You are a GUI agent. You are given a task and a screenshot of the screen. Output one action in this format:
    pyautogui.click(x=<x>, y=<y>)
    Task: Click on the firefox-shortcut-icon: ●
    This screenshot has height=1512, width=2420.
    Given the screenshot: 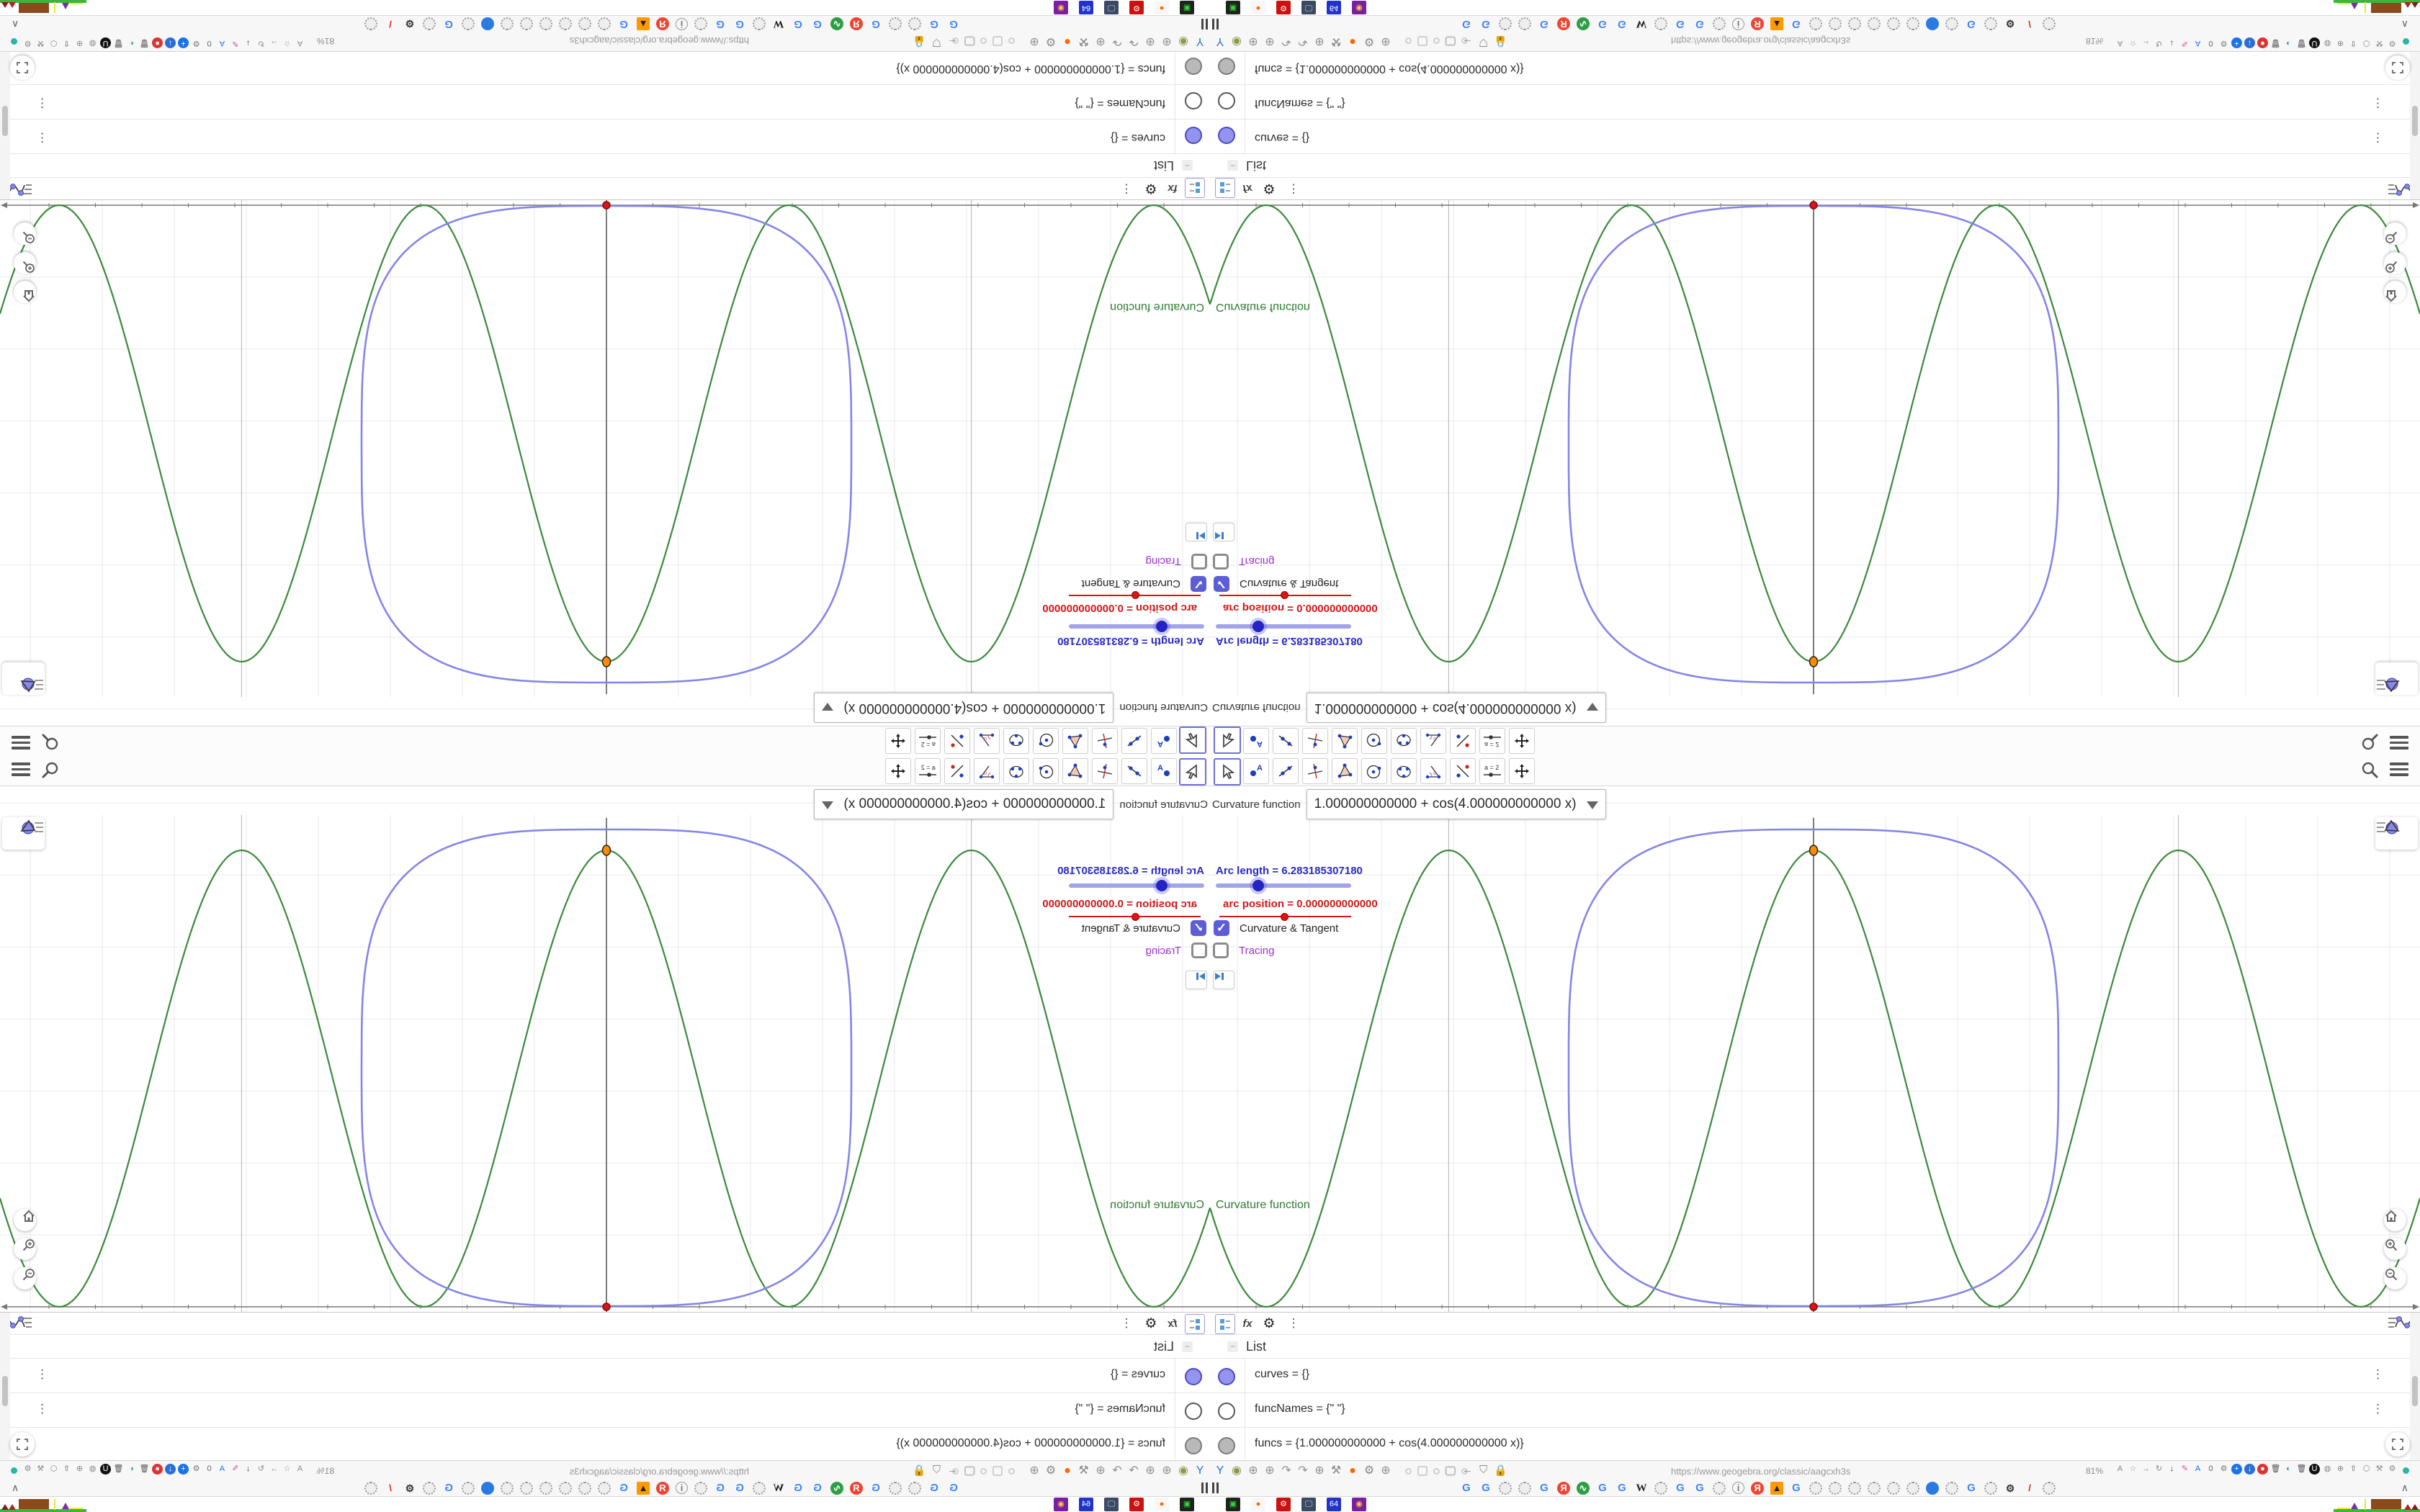 What is the action you would take?
    pyautogui.click(x=1162, y=1504)
    